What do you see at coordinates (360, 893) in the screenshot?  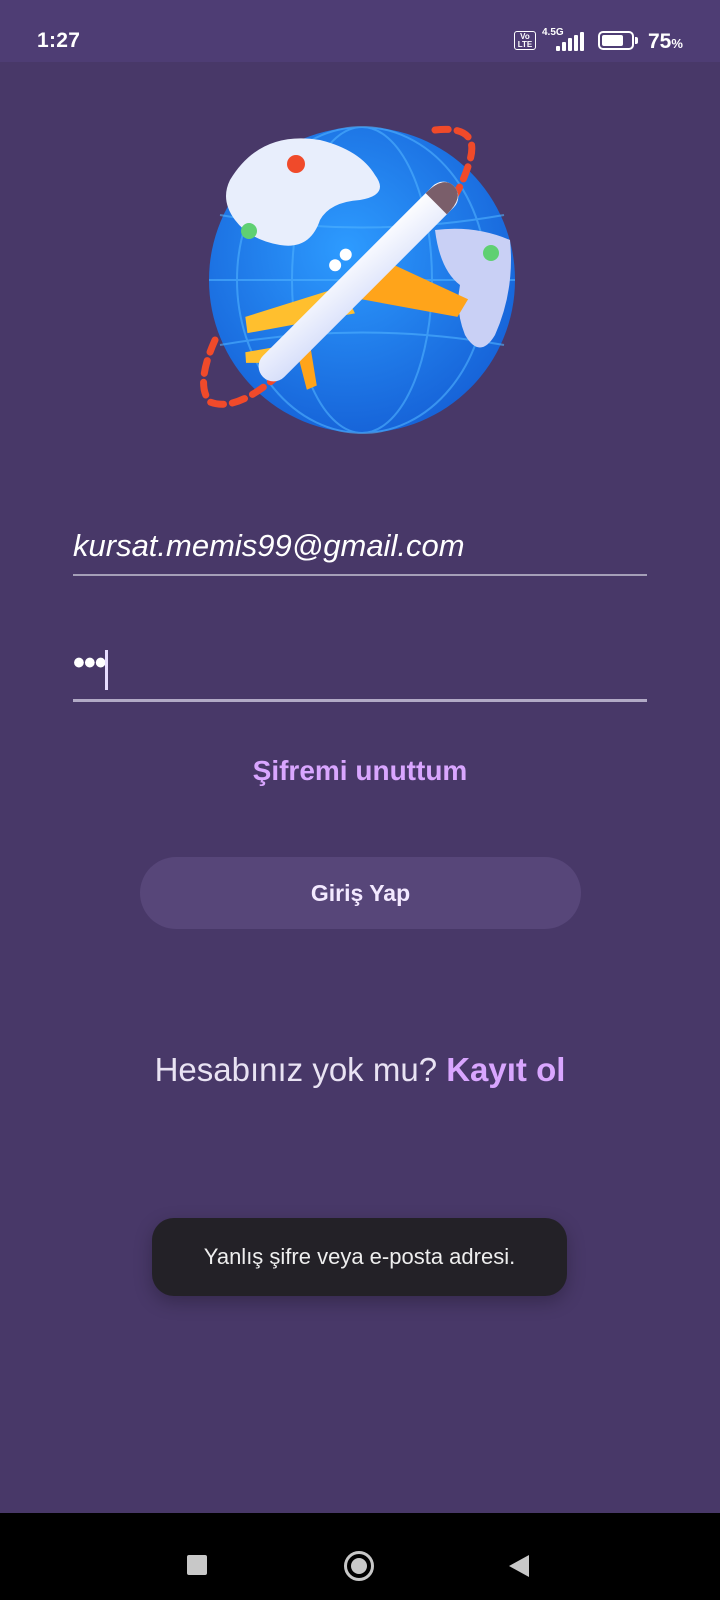 I see `login-button: Giriş Yap` at bounding box center [360, 893].